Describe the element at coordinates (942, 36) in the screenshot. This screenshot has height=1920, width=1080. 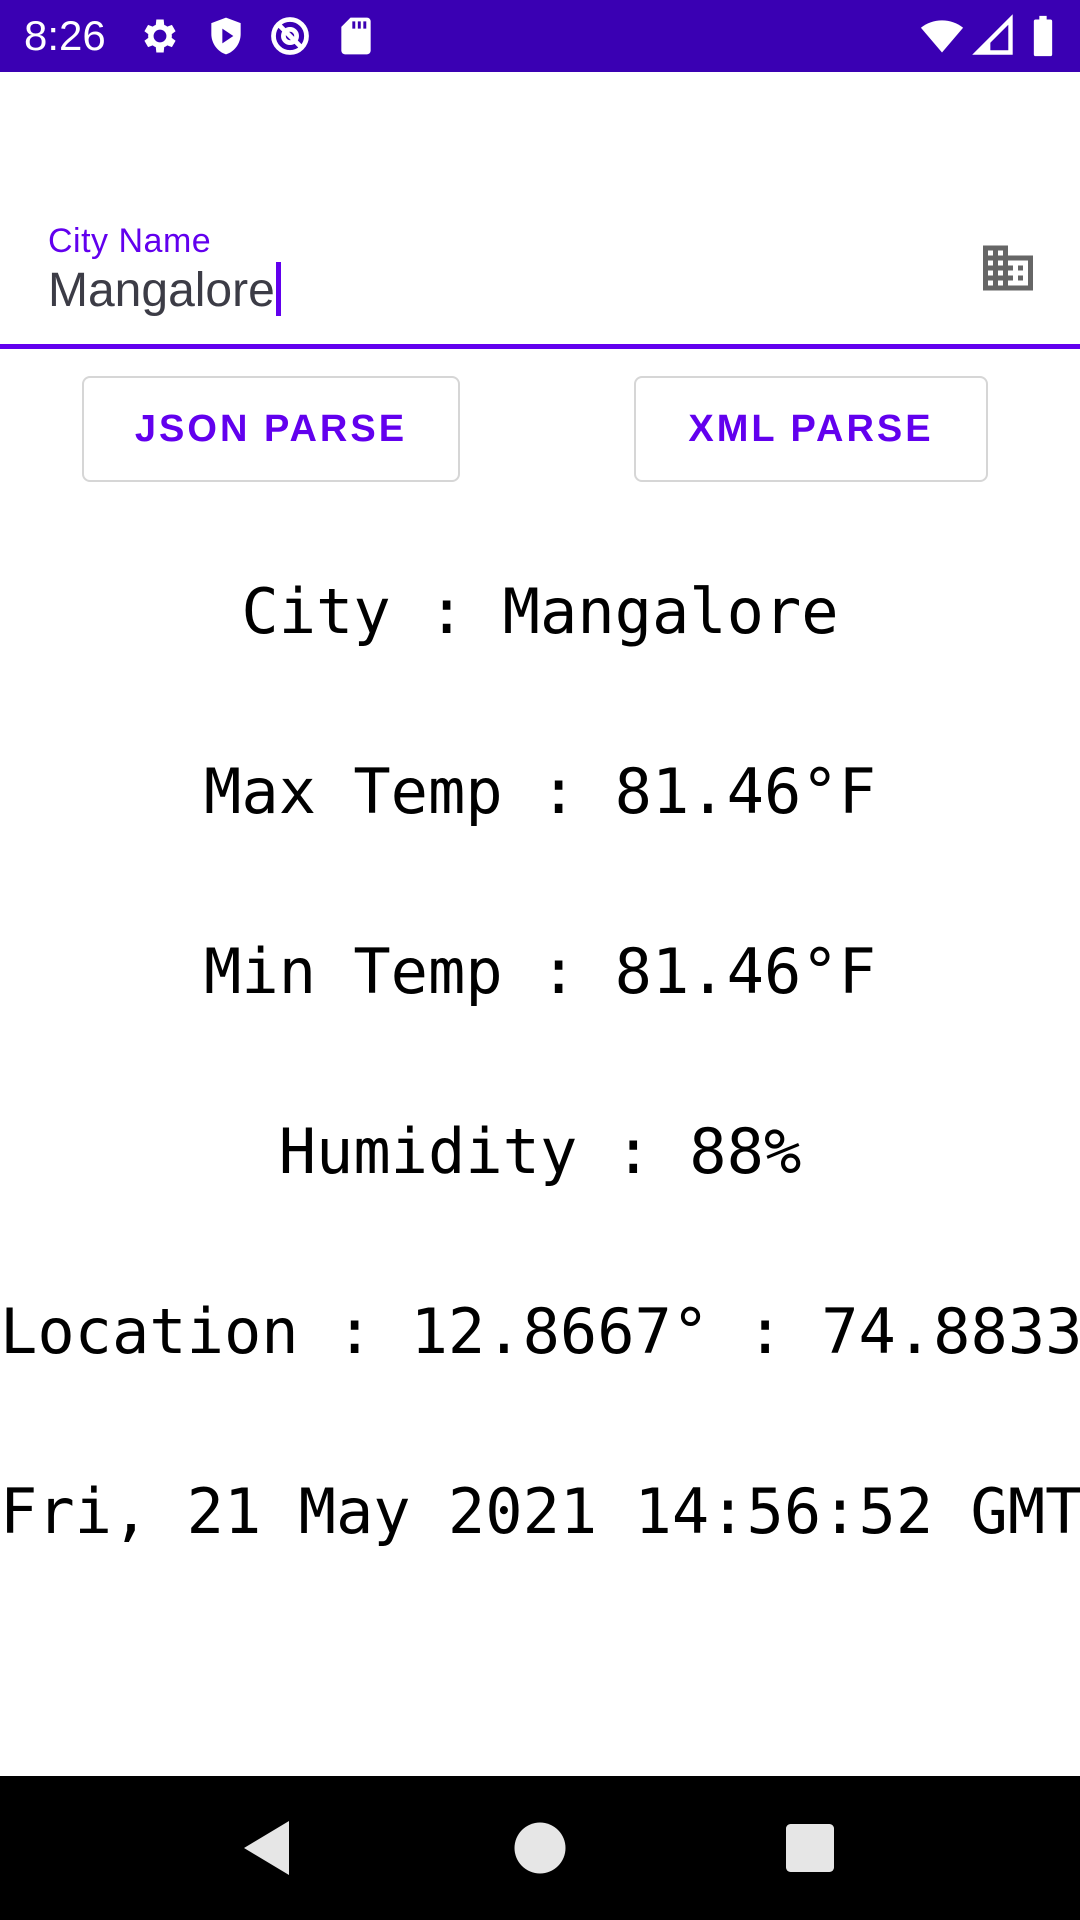
I see `wifi-icon` at that location.